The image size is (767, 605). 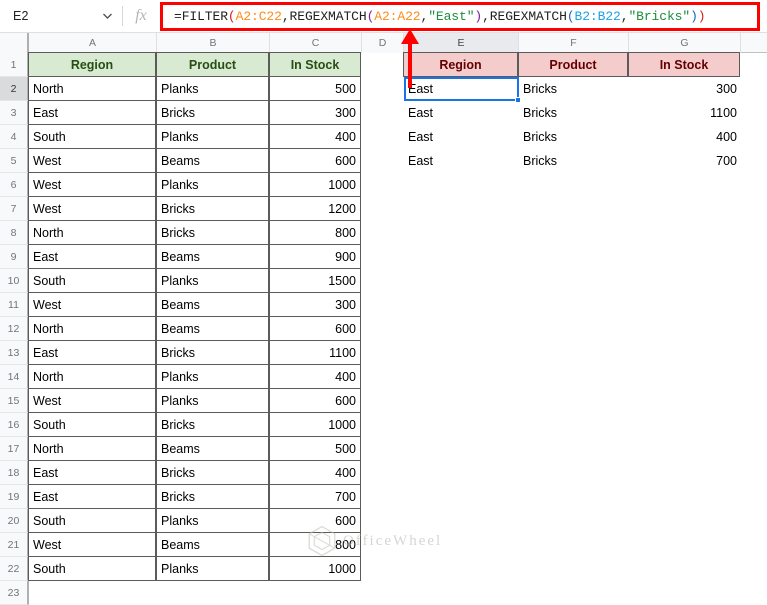 I want to click on column-header-a: A, so click(x=93, y=43).